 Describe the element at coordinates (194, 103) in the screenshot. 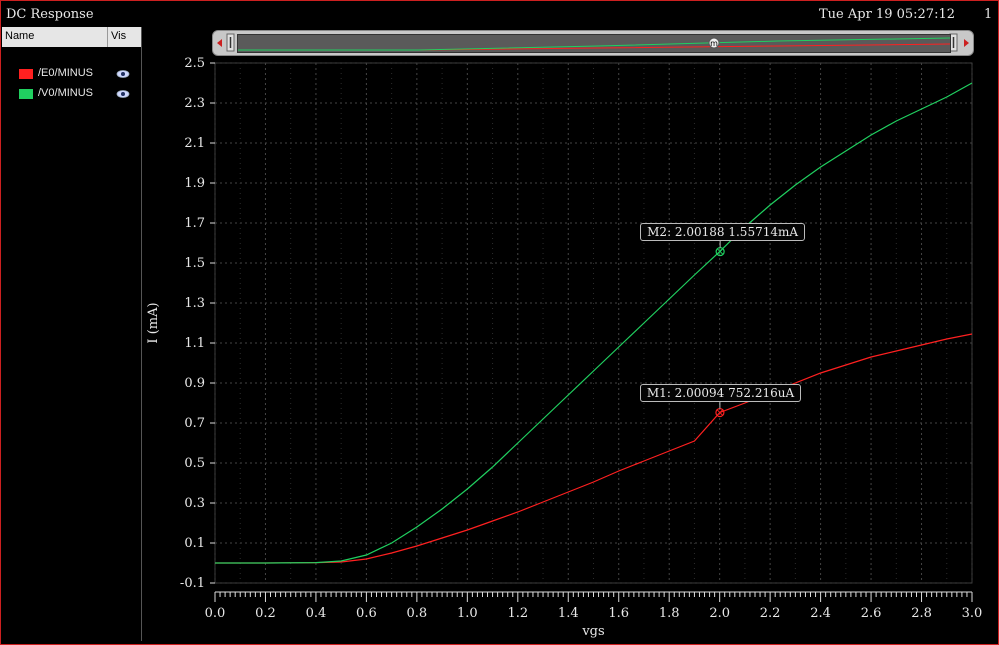

I see `y-tick-label: 2.3` at that location.